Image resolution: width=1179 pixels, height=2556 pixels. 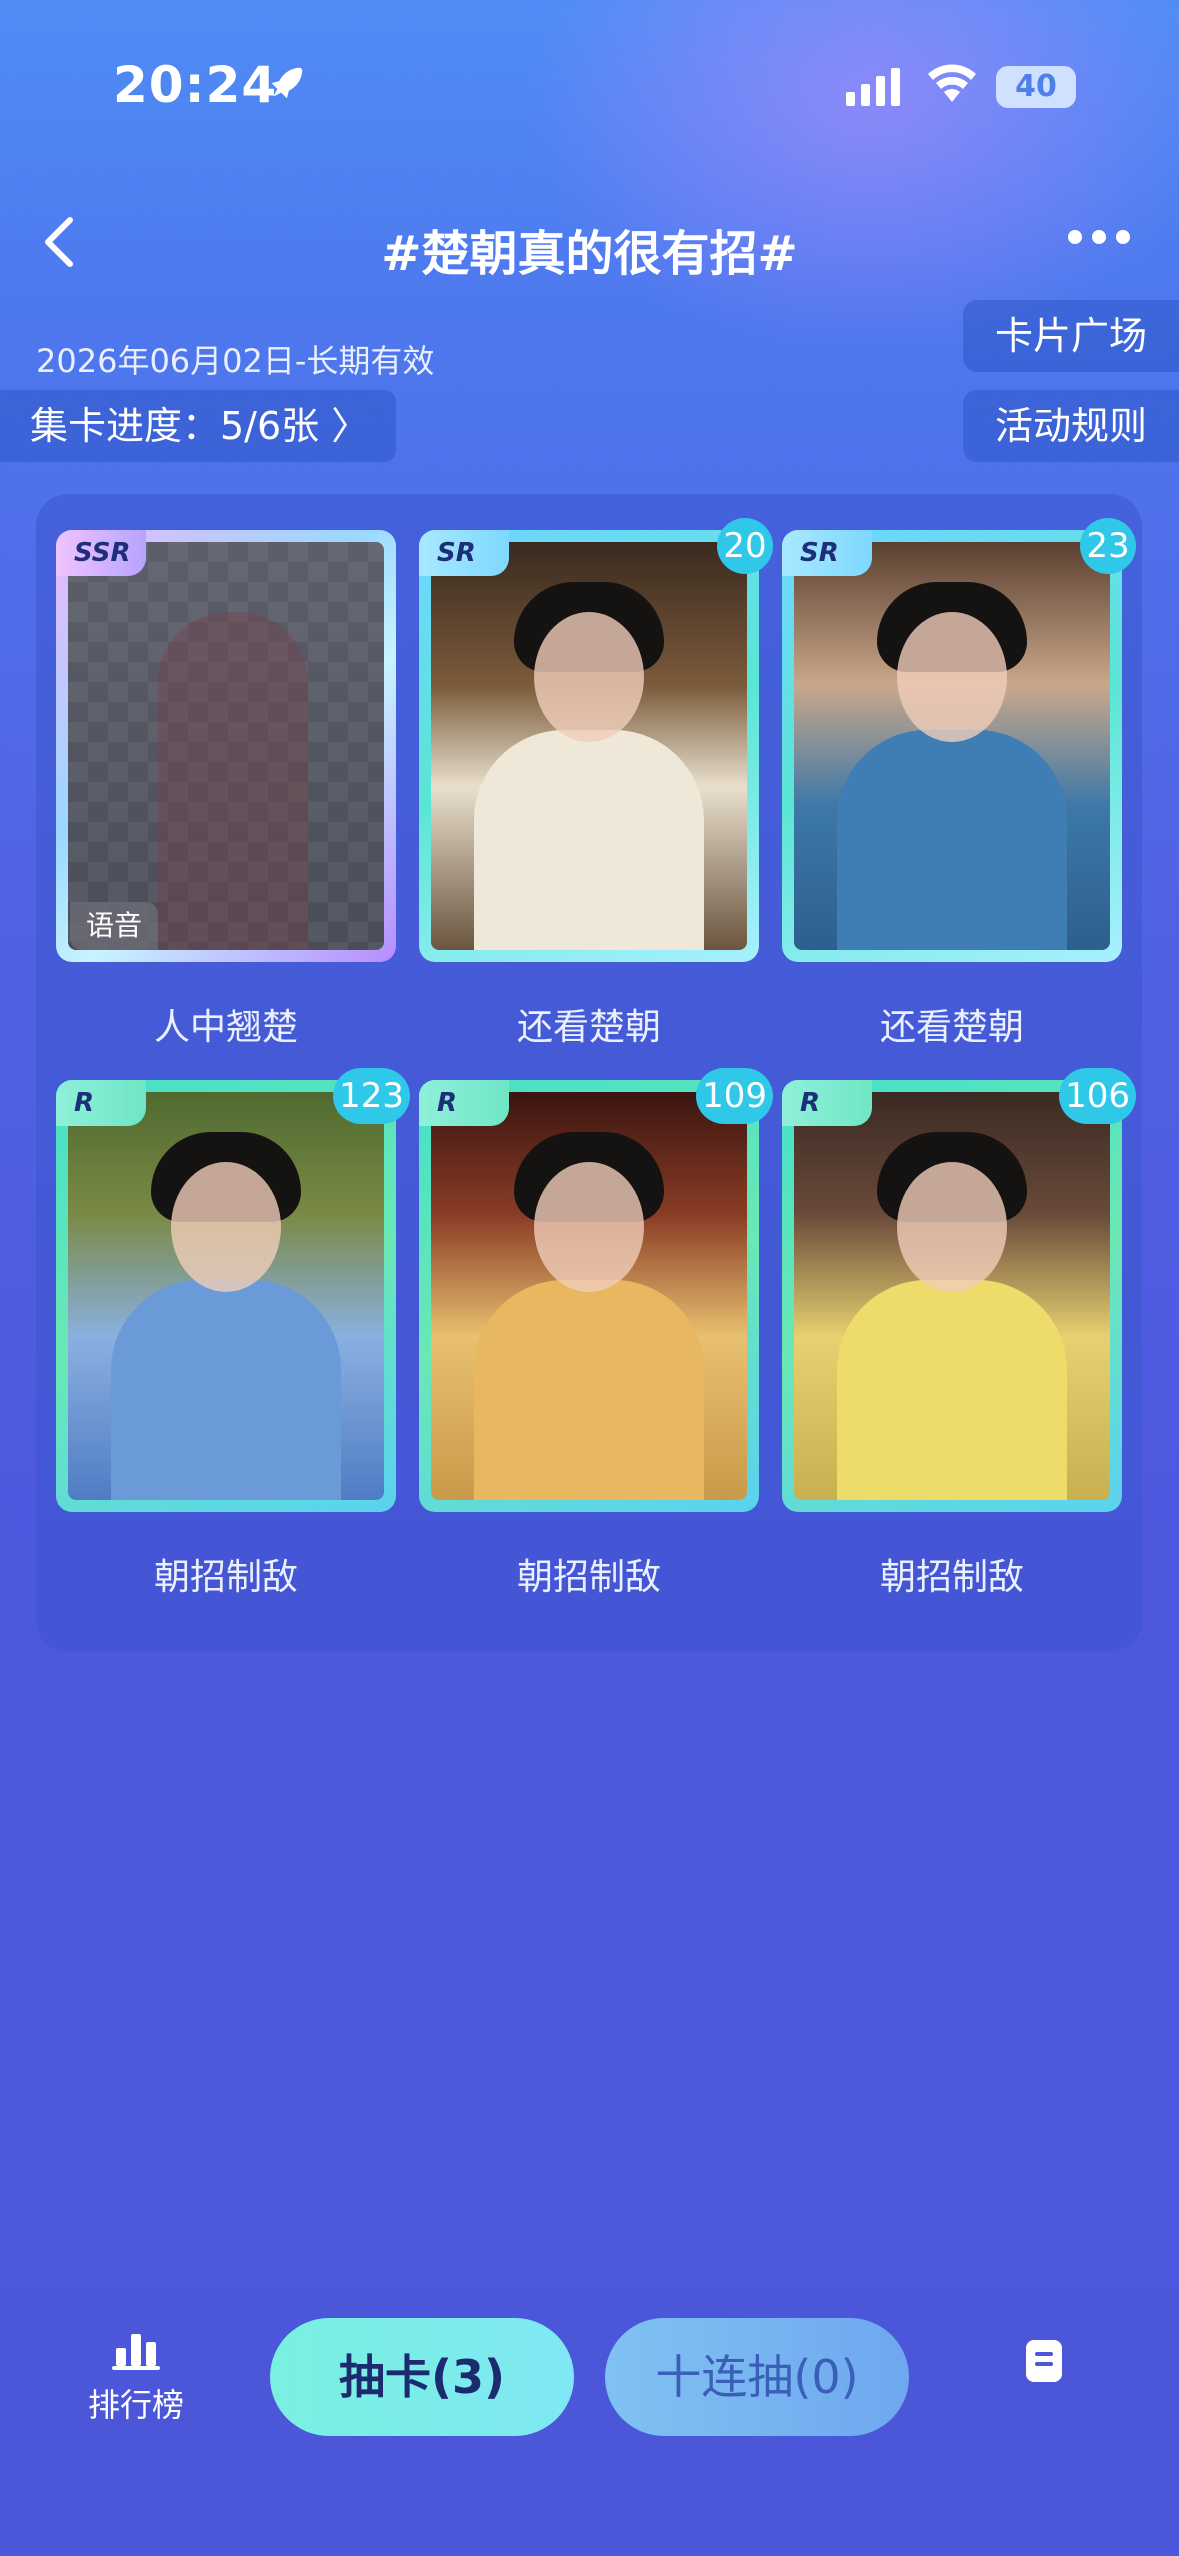 I want to click on draw-ten-button: 十连抽(0), so click(x=757, y=2377).